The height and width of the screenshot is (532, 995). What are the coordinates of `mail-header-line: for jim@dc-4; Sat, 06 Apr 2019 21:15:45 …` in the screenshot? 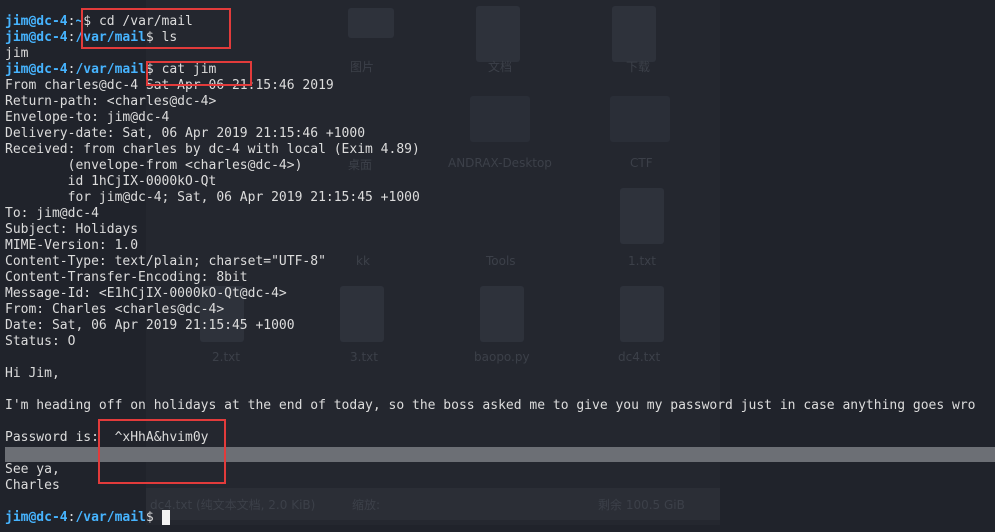 It's located at (212, 197).